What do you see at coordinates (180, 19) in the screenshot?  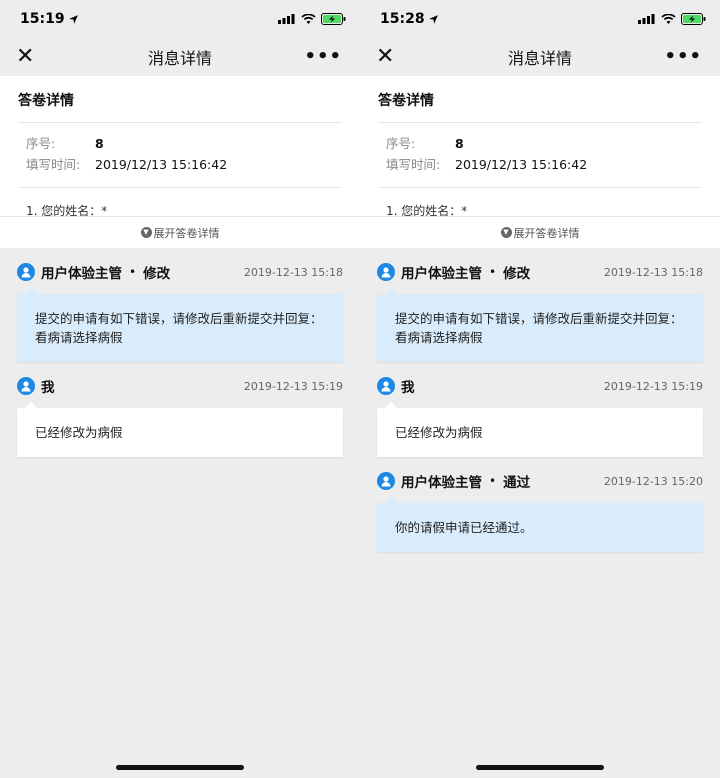 I see `status-bar: 15:19` at bounding box center [180, 19].